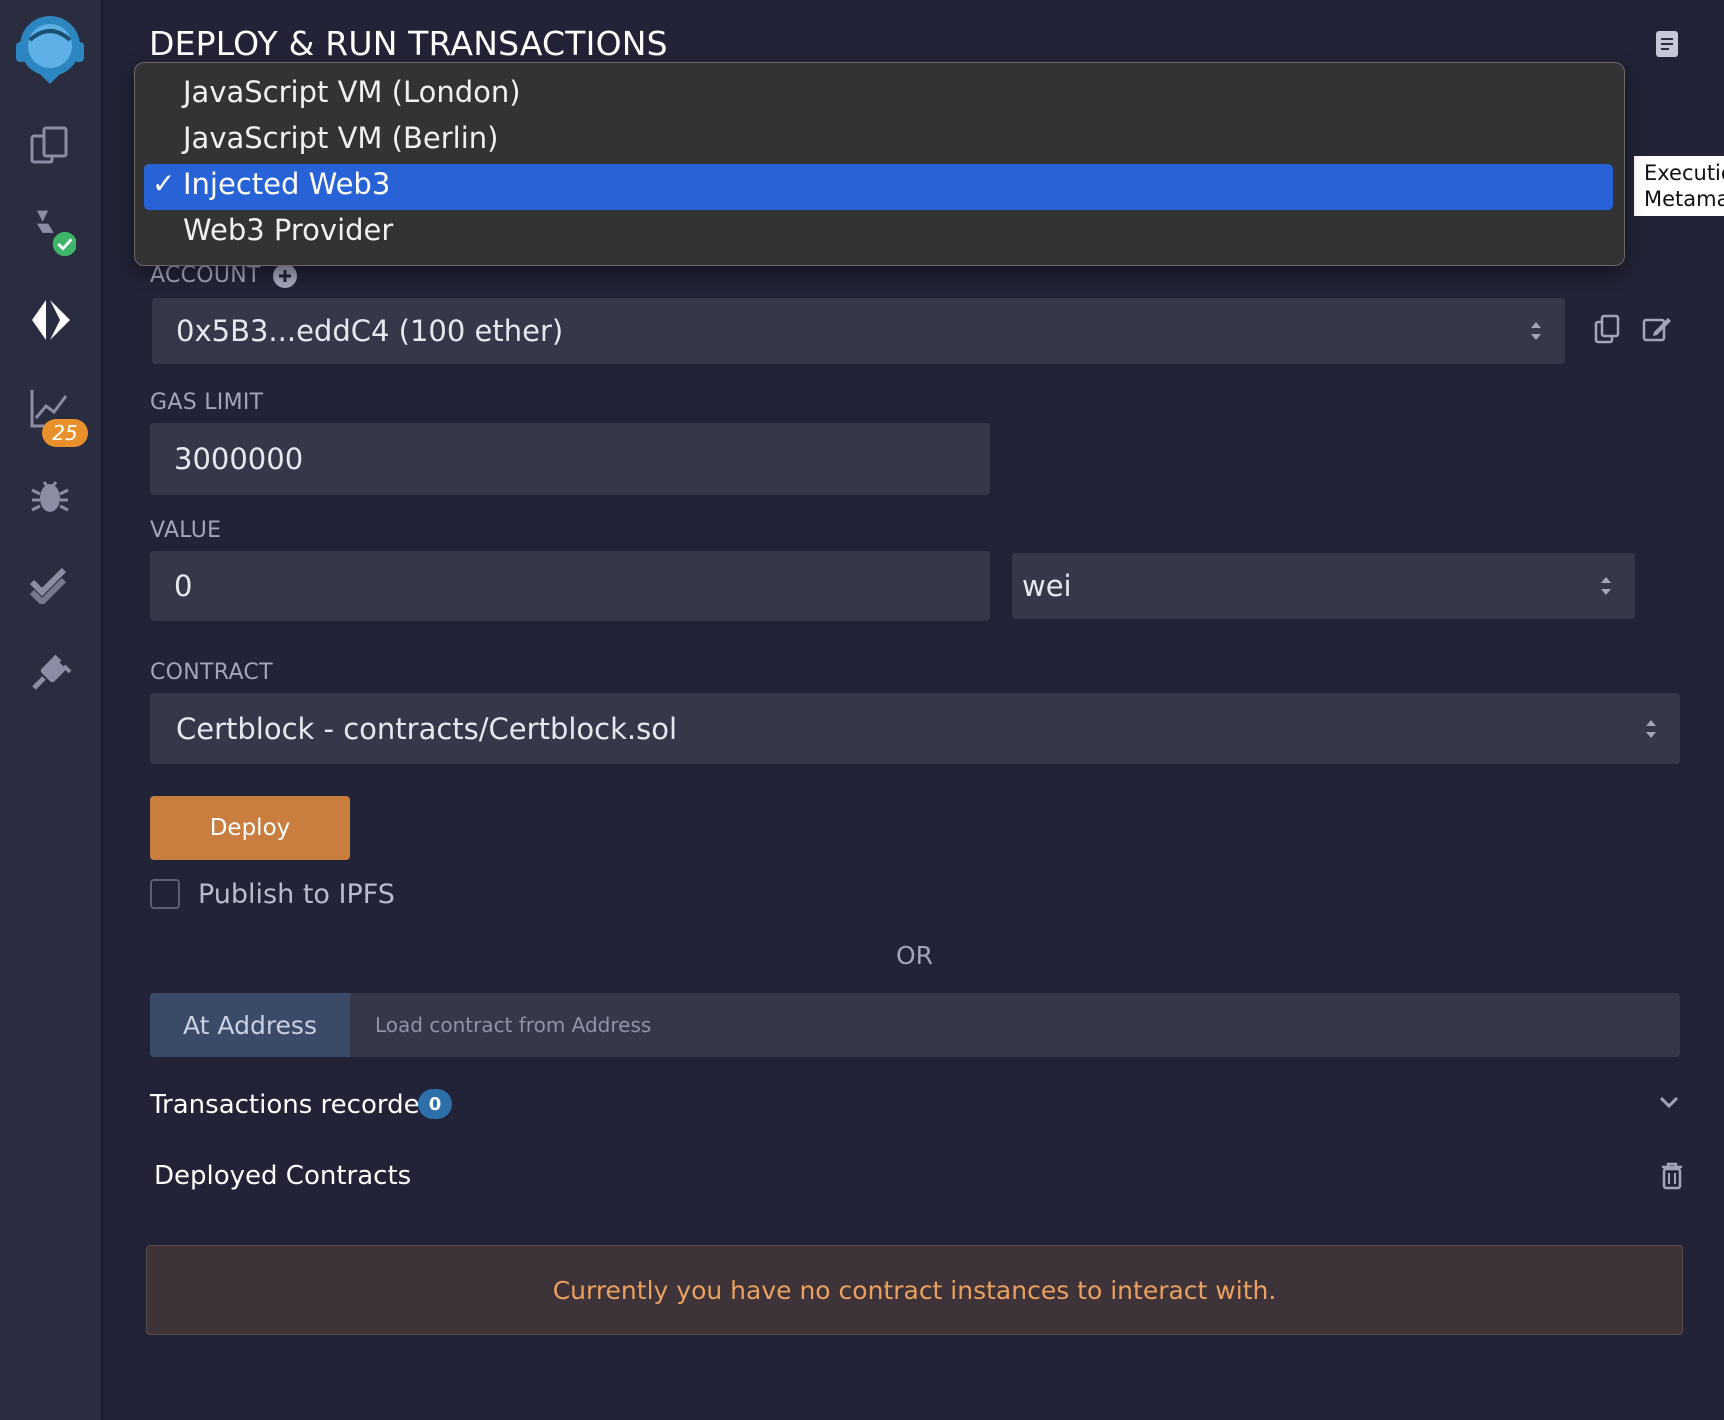 The image size is (1724, 1420). What do you see at coordinates (352, 92) in the screenshot?
I see `environment-option-london: JavaScript VM (London)` at bounding box center [352, 92].